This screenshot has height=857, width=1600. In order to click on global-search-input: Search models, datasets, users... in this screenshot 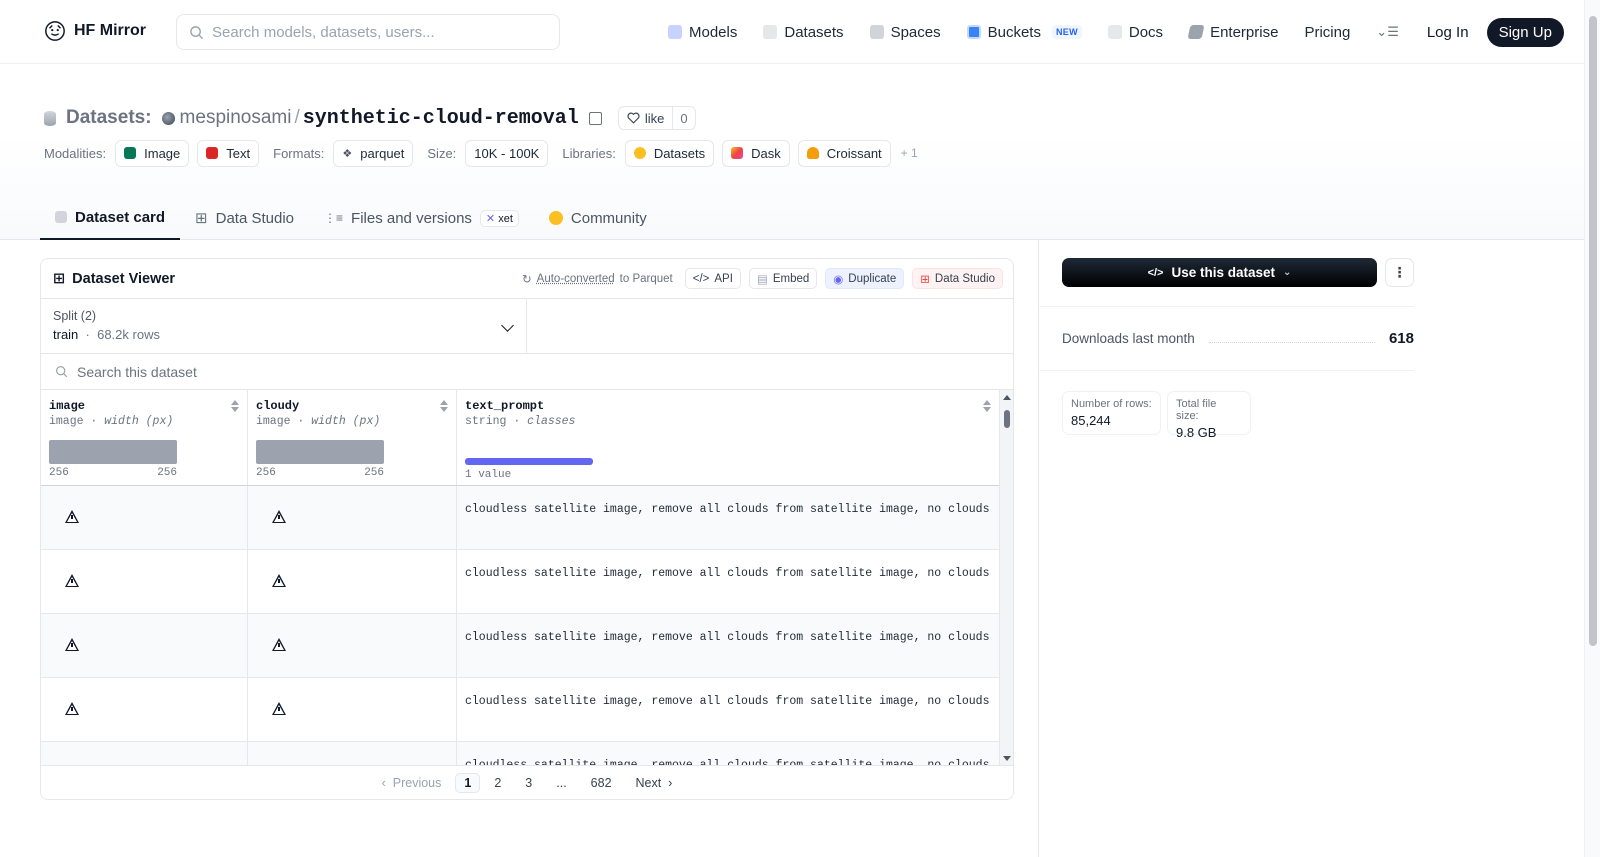, I will do `click(368, 32)`.